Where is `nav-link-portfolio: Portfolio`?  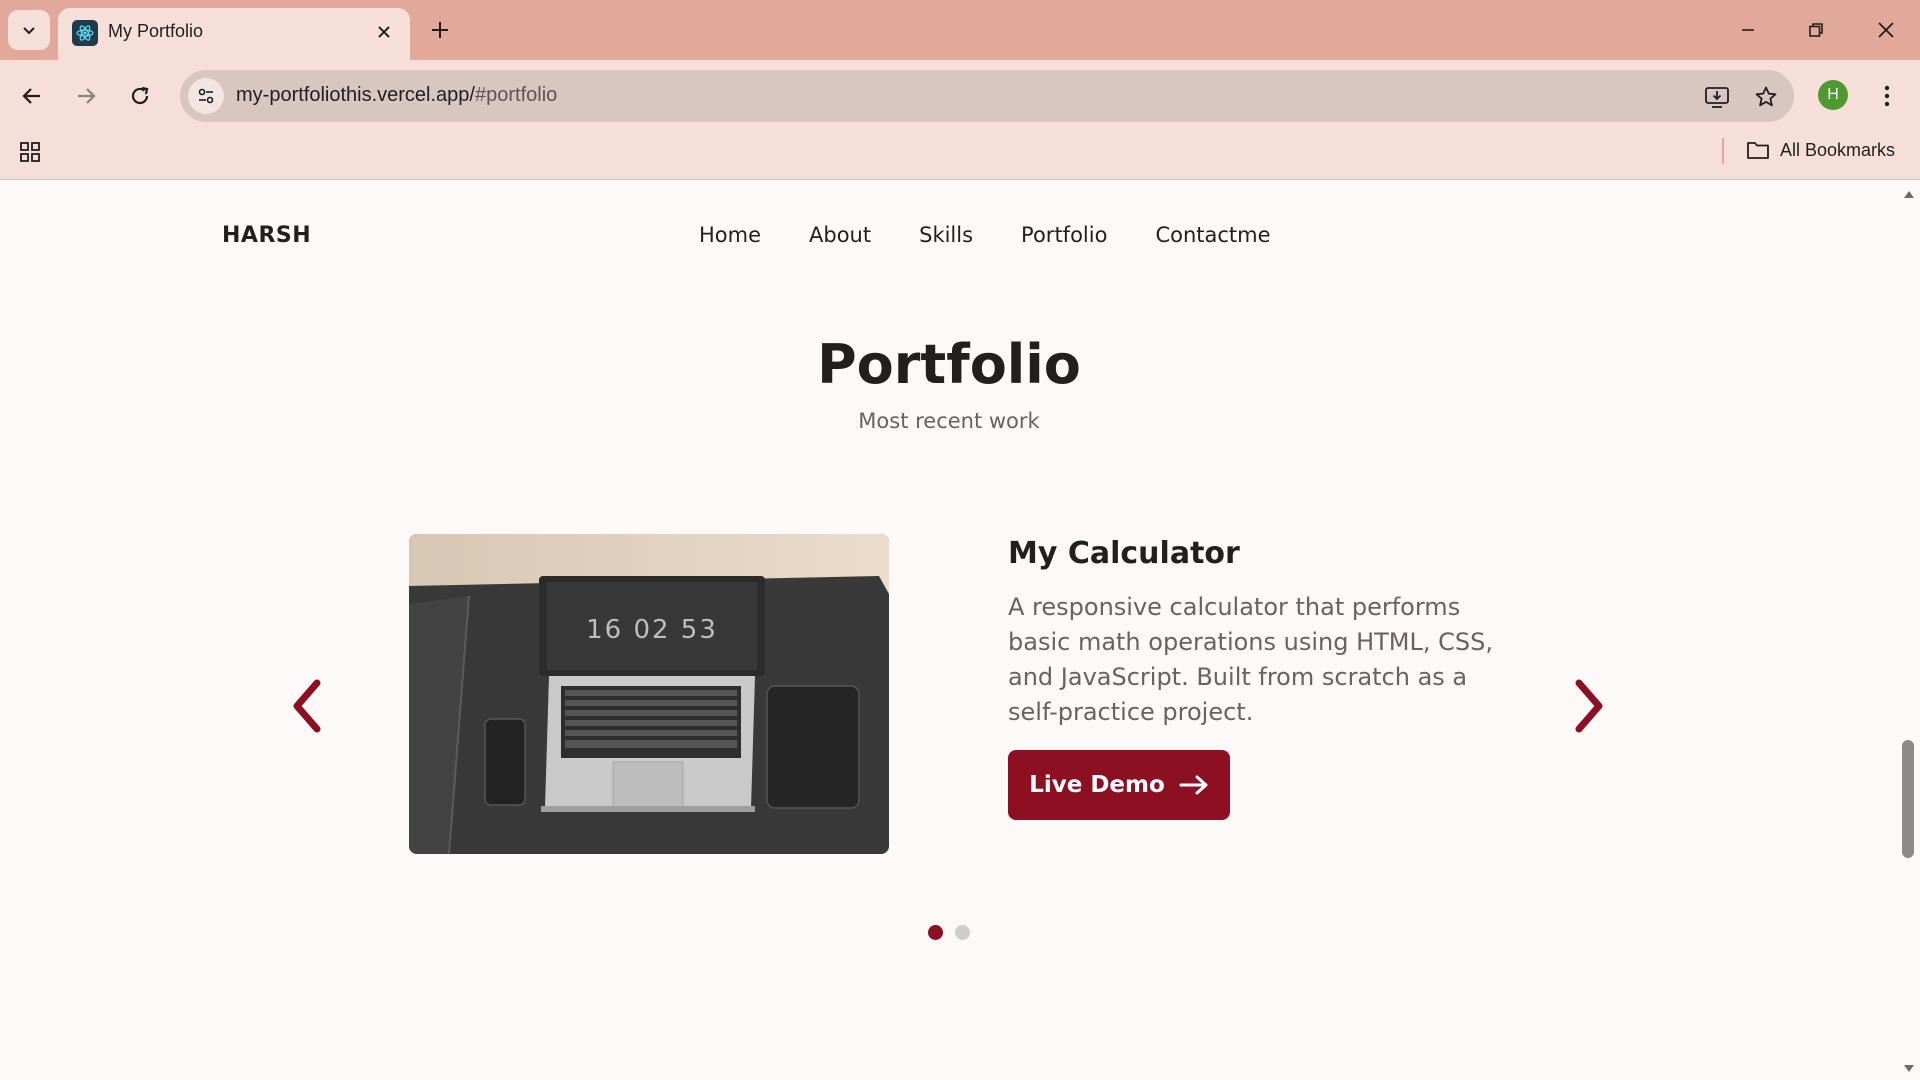
nav-link-portfolio: Portfolio is located at coordinates (1064, 235).